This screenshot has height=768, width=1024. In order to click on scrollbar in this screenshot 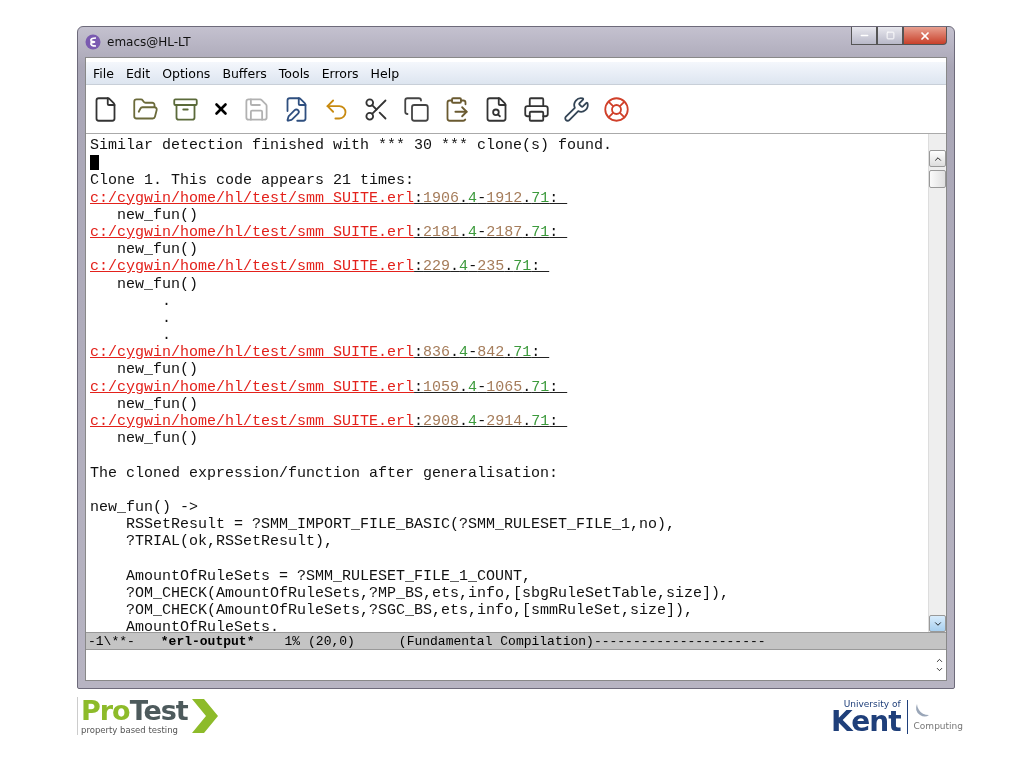, I will do `click(937, 383)`.